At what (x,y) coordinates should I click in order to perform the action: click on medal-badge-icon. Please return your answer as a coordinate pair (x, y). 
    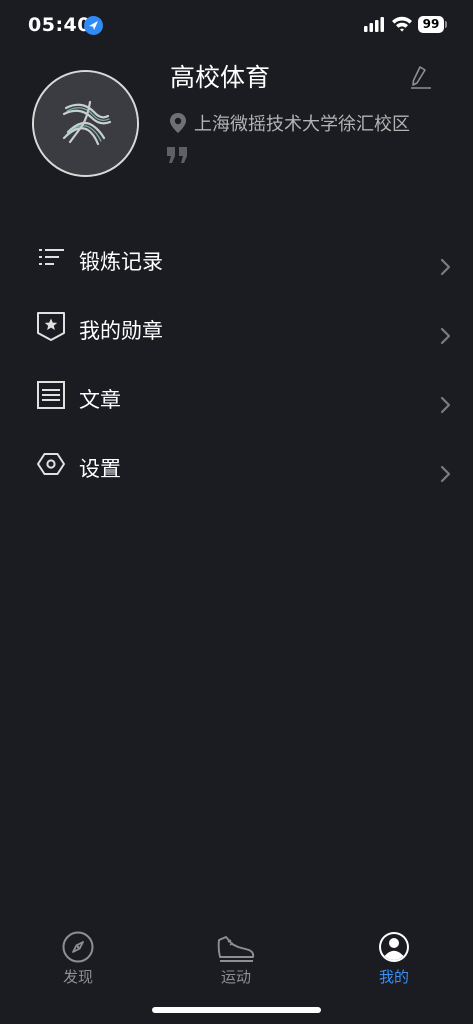
    Looking at the image, I should click on (51, 326).